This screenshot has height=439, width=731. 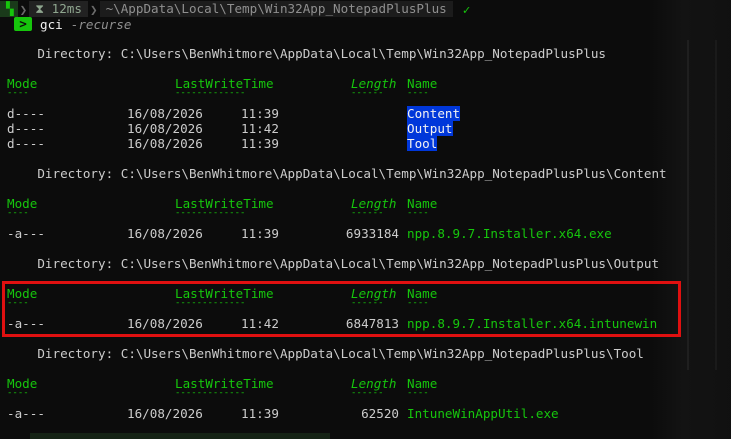 I want to click on timer-icon: ⧗ 12ms, so click(x=58, y=9).